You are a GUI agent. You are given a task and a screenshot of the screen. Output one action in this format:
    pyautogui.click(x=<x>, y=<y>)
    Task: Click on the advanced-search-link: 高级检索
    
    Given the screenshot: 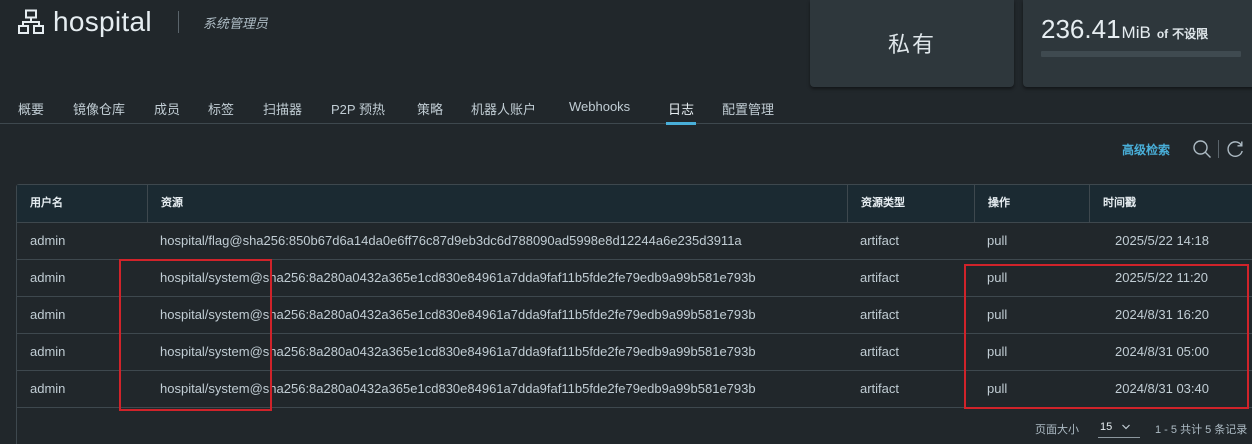 What is the action you would take?
    pyautogui.click(x=1146, y=149)
    